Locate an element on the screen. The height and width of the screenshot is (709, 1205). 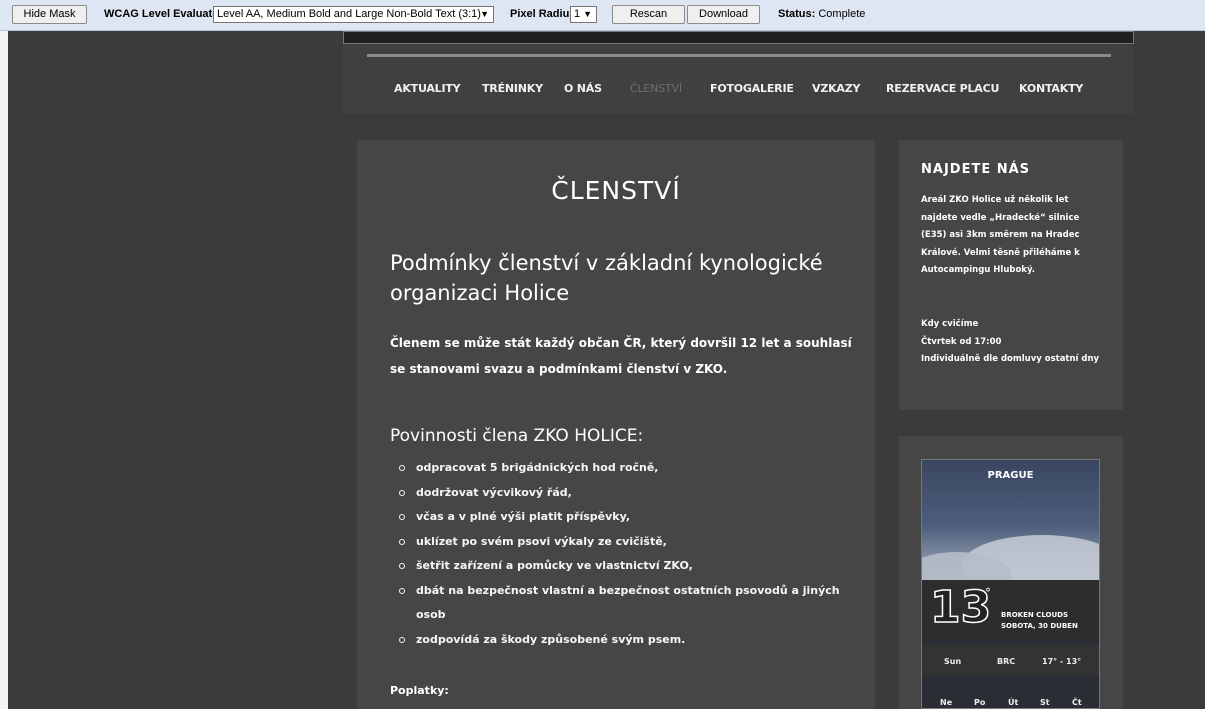
nav-item-aktuality: AKTUALITY is located at coordinates (427, 88).